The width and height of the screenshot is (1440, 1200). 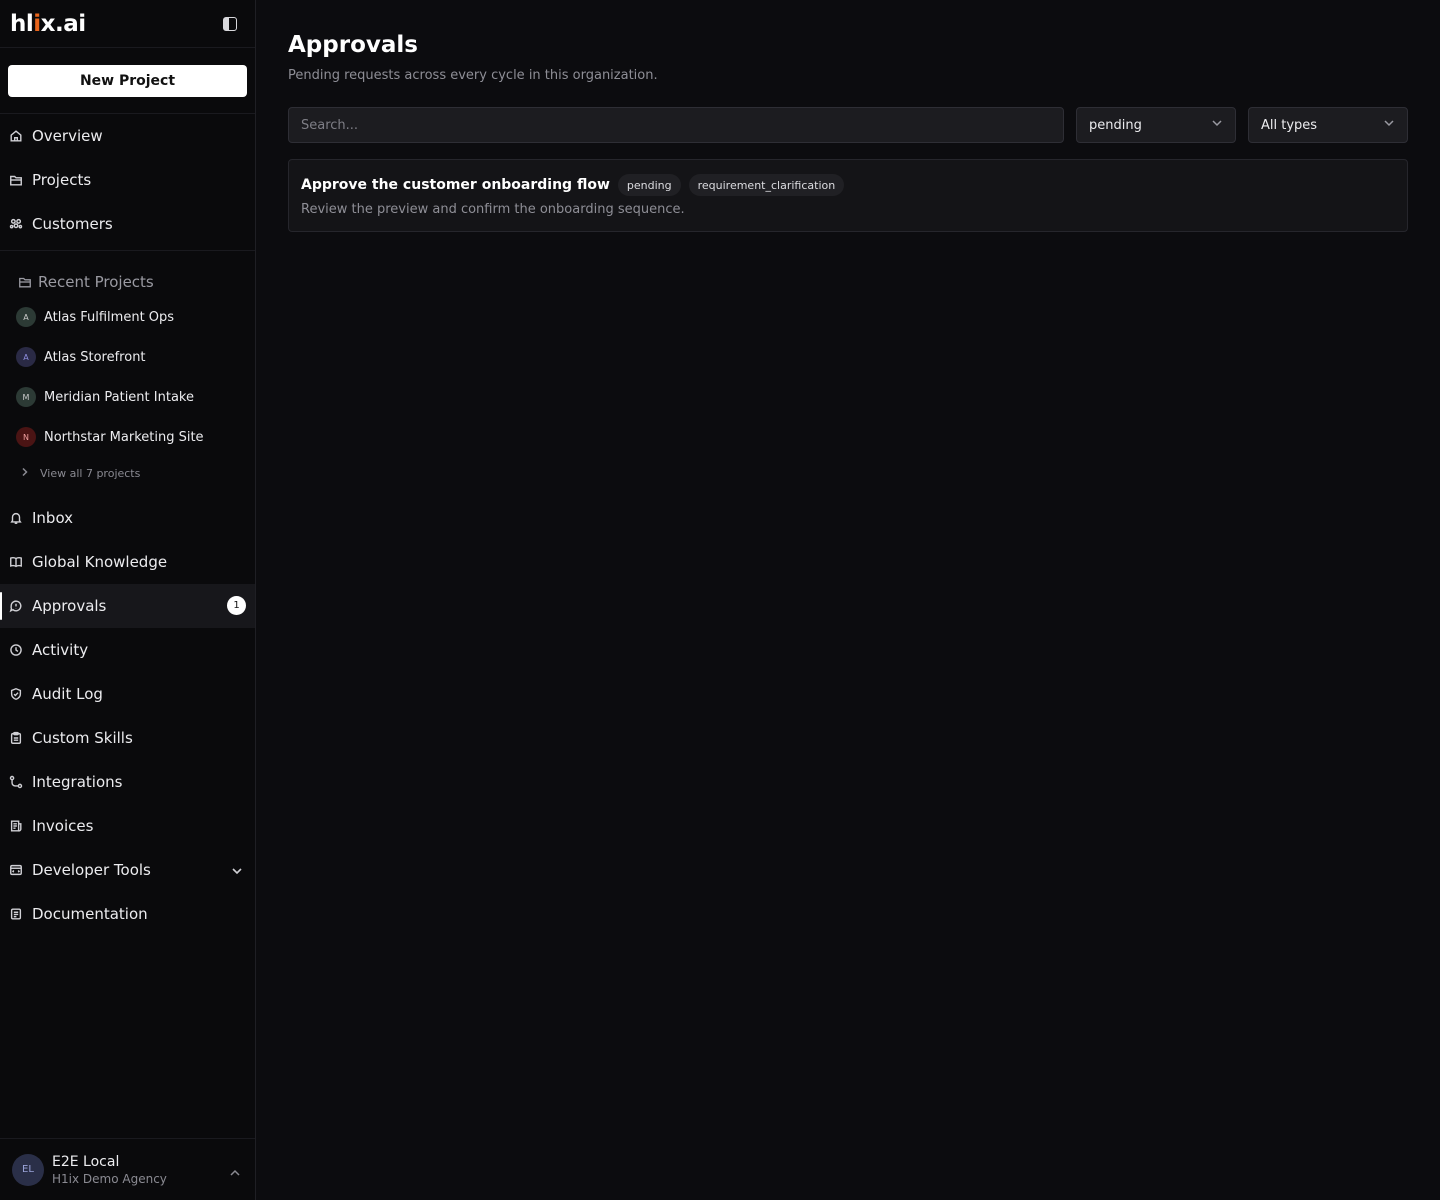 What do you see at coordinates (26, 473) in the screenshot?
I see `chevron-right-icon` at bounding box center [26, 473].